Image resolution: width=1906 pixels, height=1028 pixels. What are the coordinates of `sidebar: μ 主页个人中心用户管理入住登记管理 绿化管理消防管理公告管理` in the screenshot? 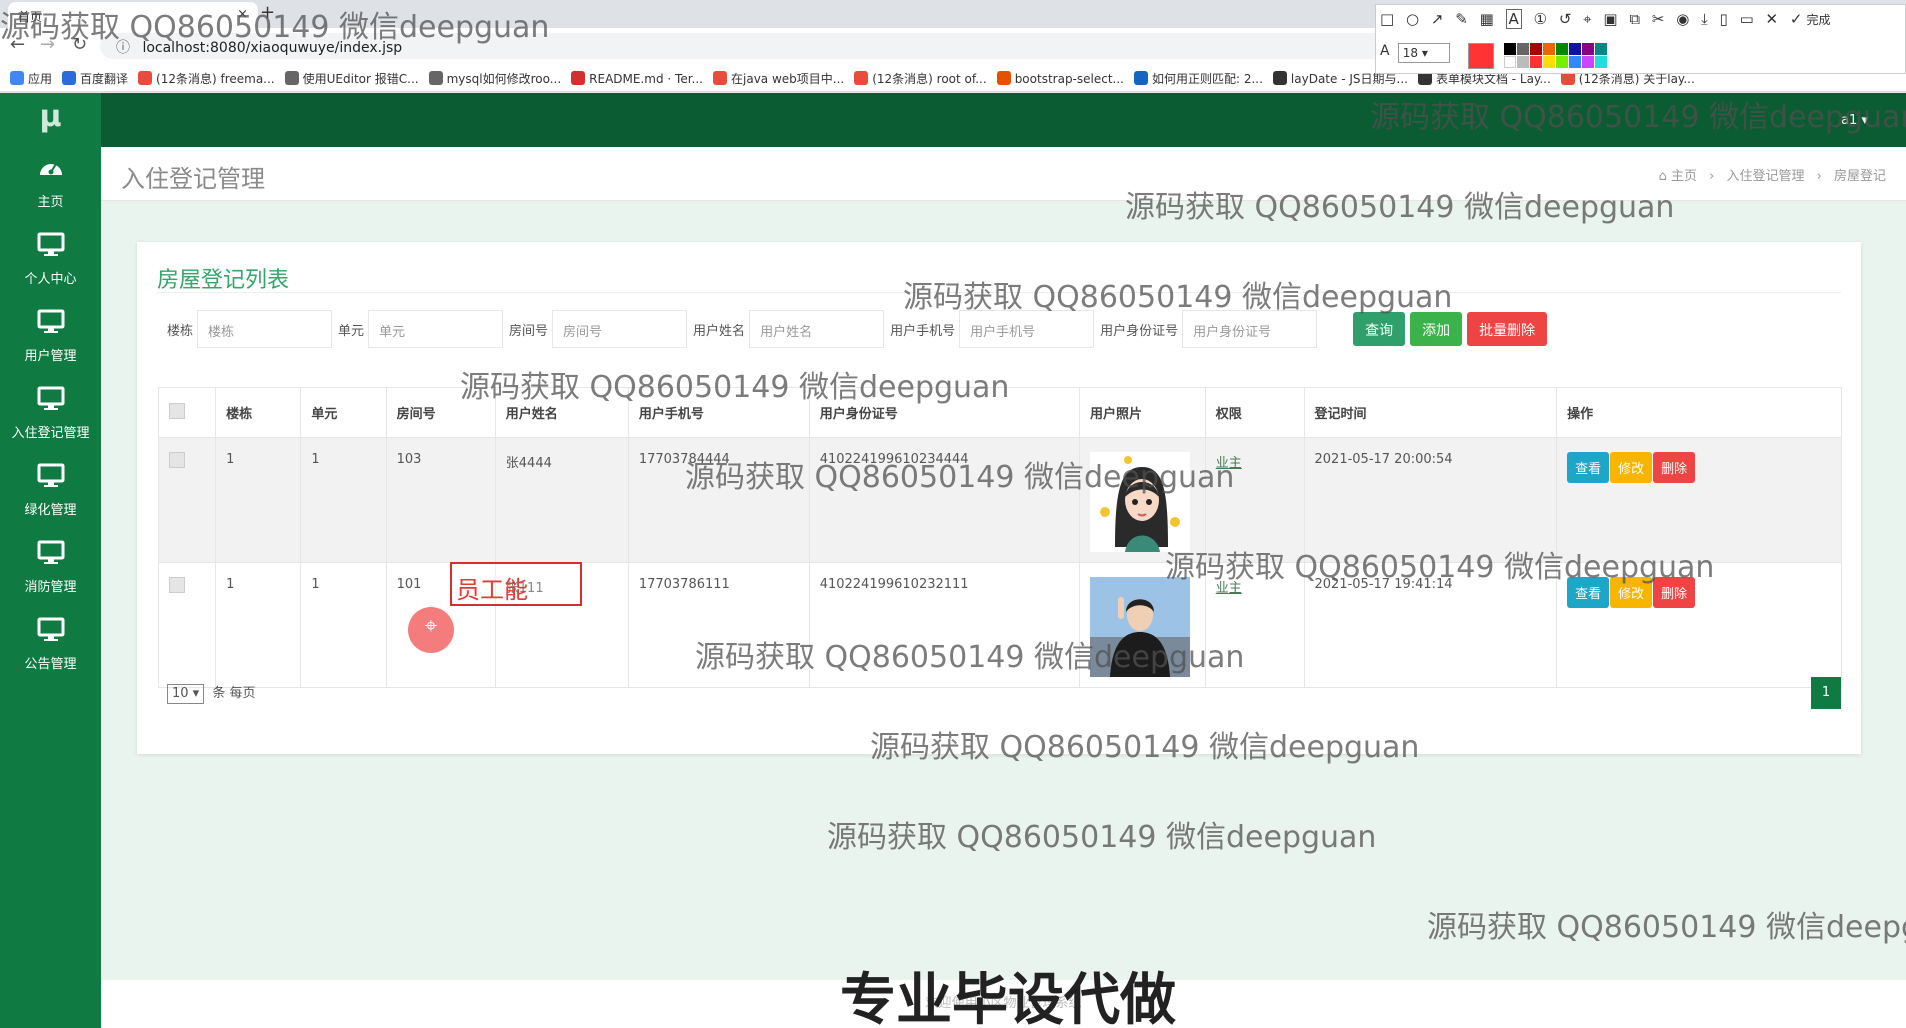 It's located at (50, 560).